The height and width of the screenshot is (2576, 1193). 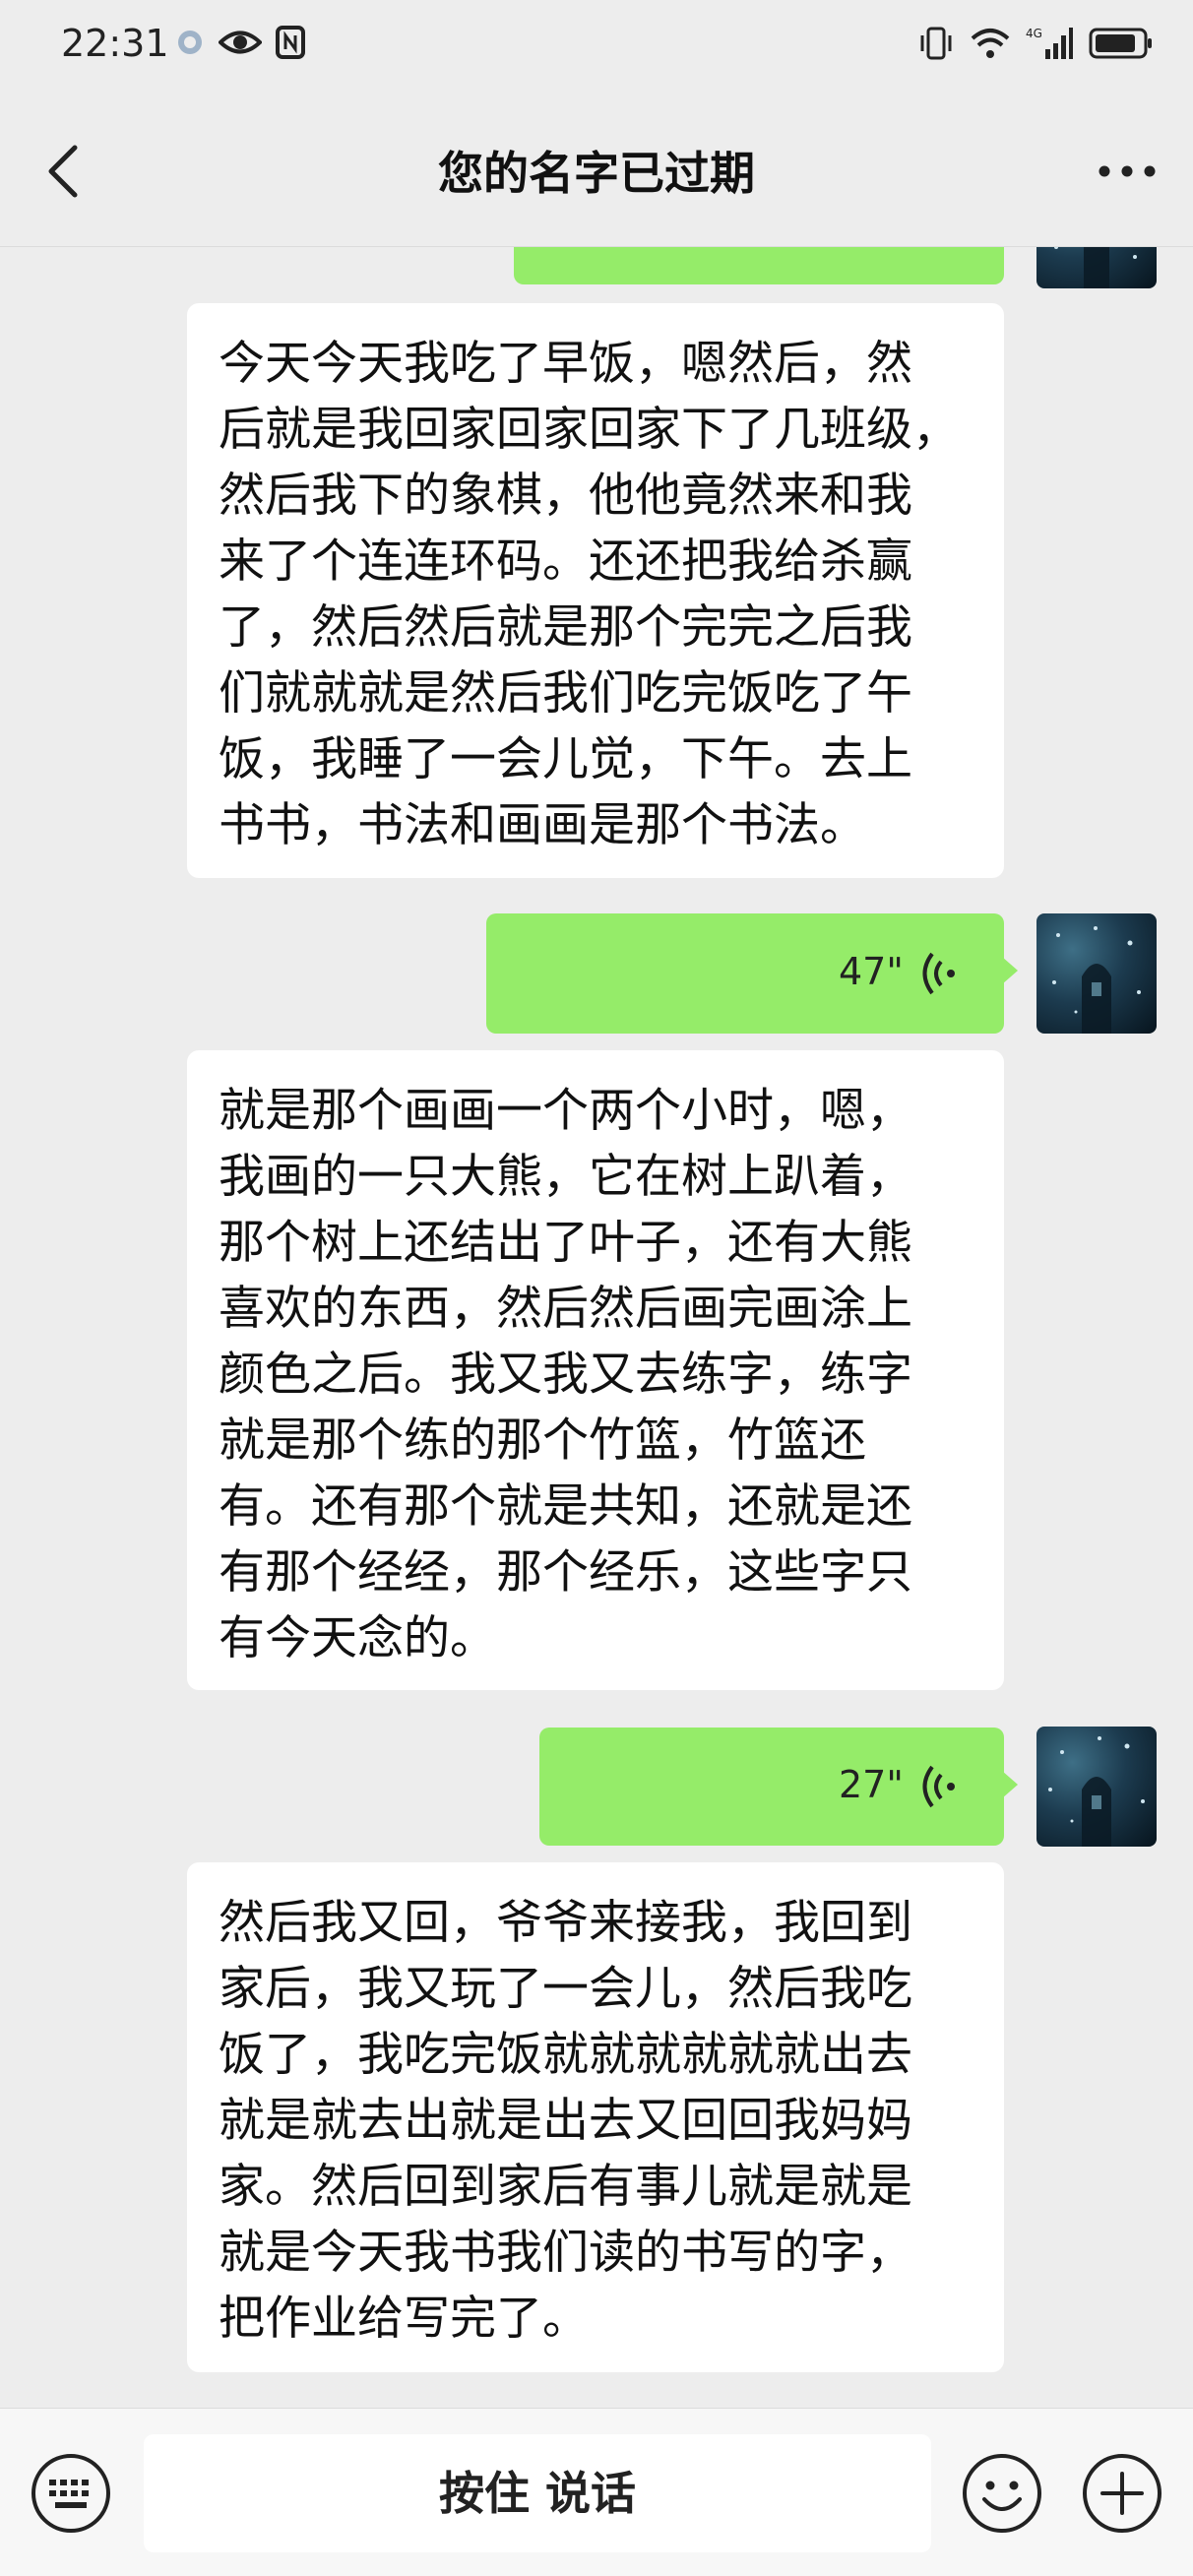 I want to click on voice-duration: 27", so click(x=871, y=1785).